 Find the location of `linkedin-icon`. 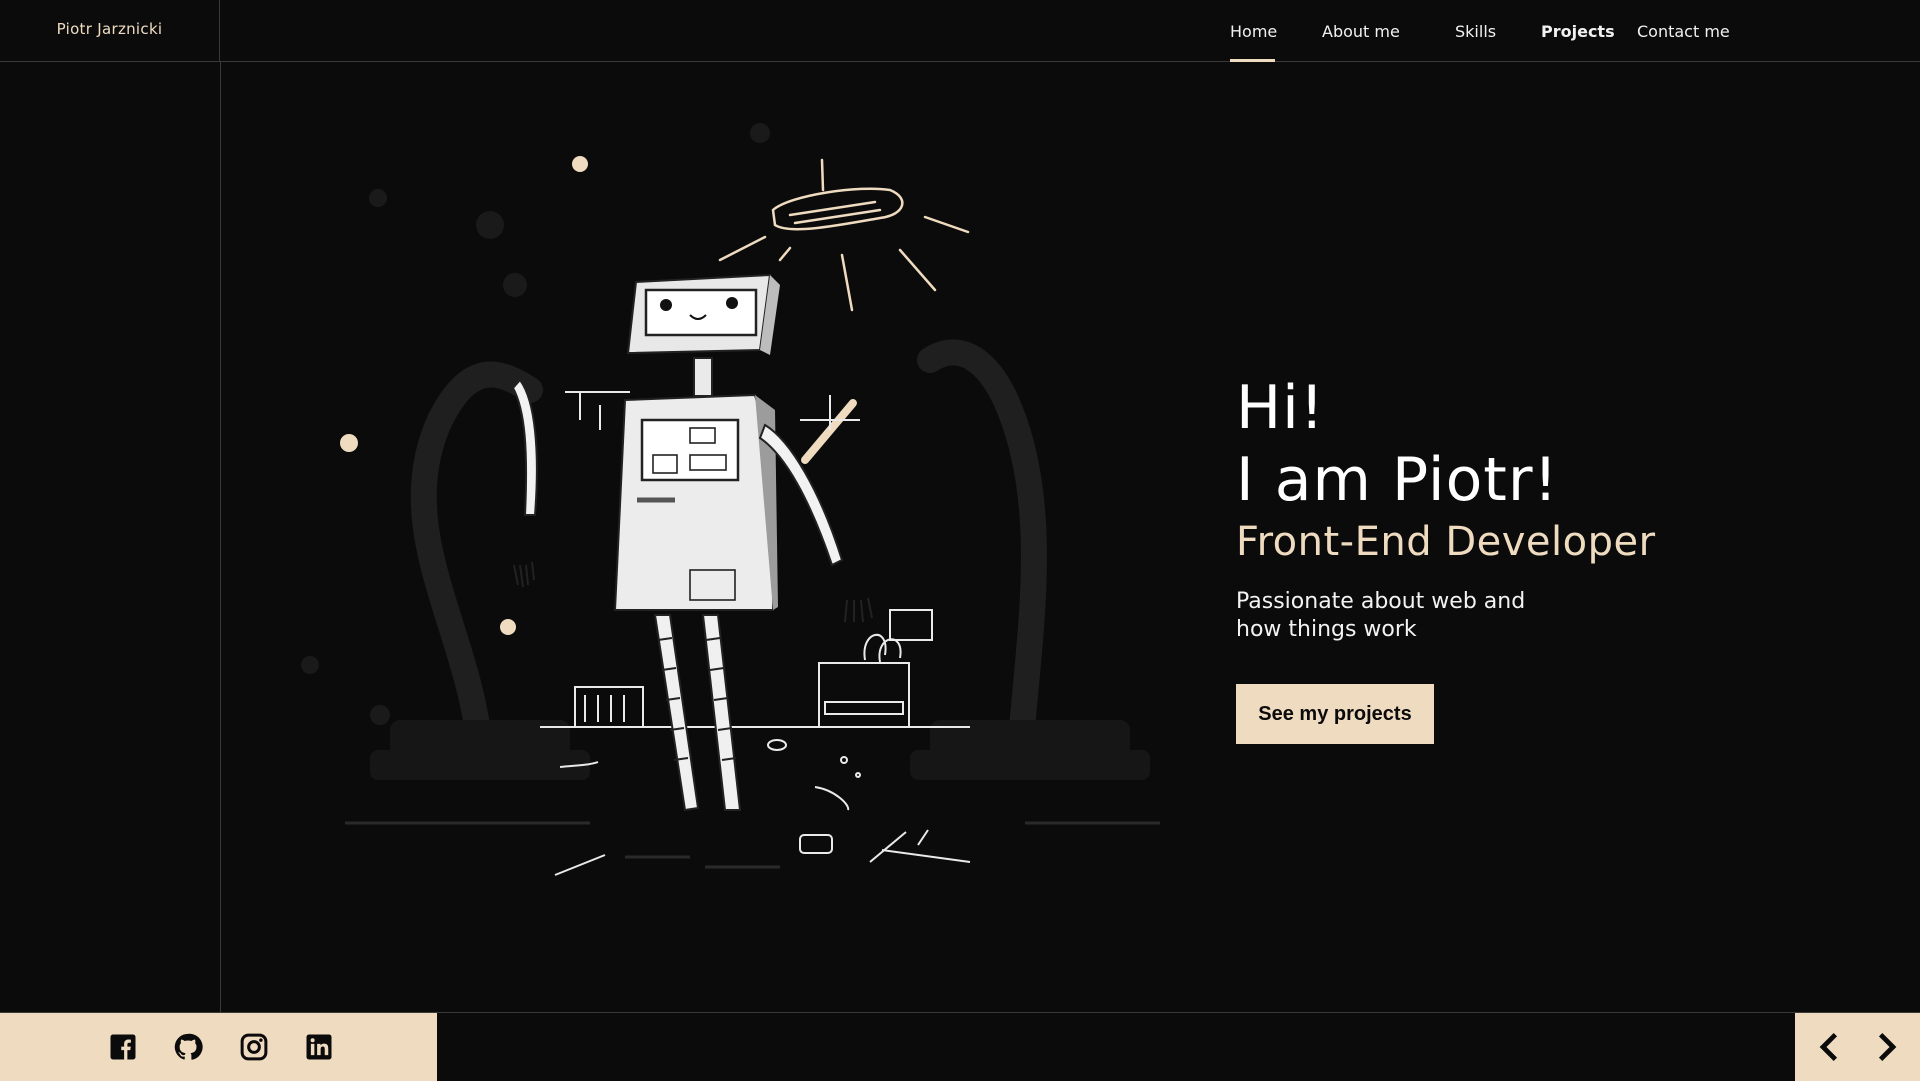

linkedin-icon is located at coordinates (319, 1047).